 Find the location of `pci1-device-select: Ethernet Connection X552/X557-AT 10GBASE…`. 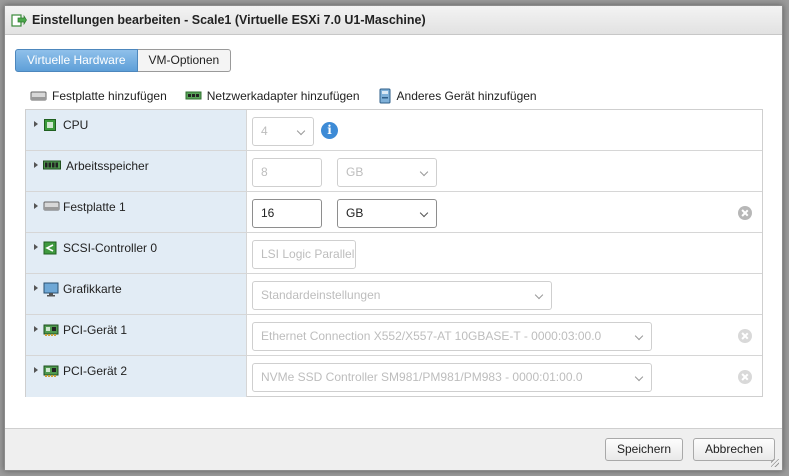

pci1-device-select: Ethernet Connection X552/X557-AT 10GBASE… is located at coordinates (452, 336).